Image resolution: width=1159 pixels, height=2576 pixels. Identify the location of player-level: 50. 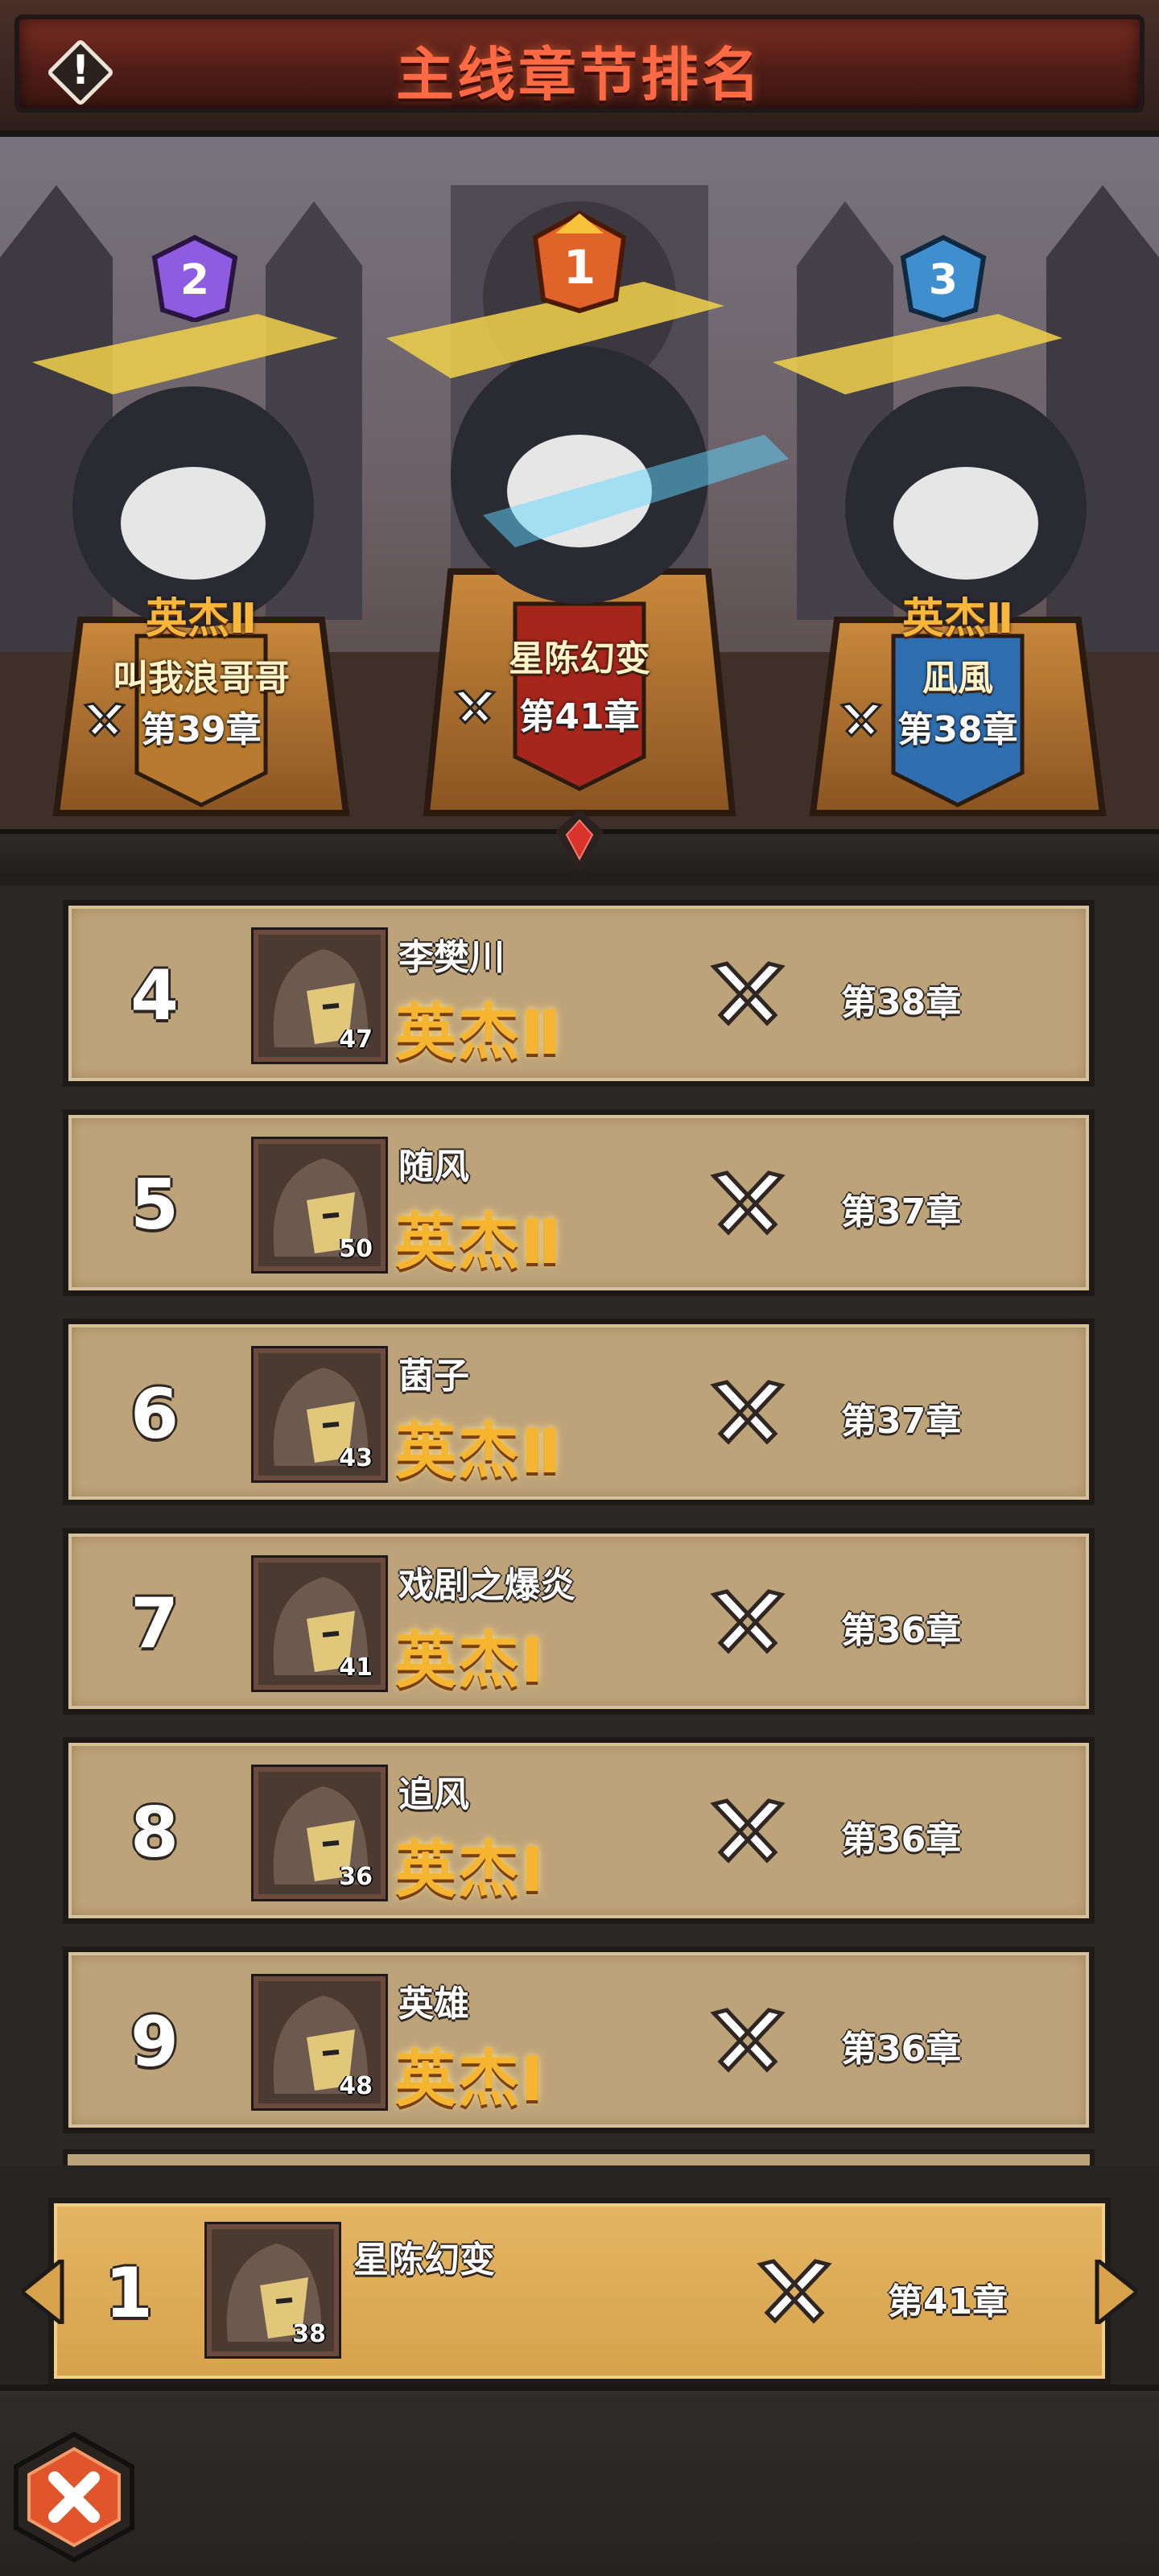
(356, 1249).